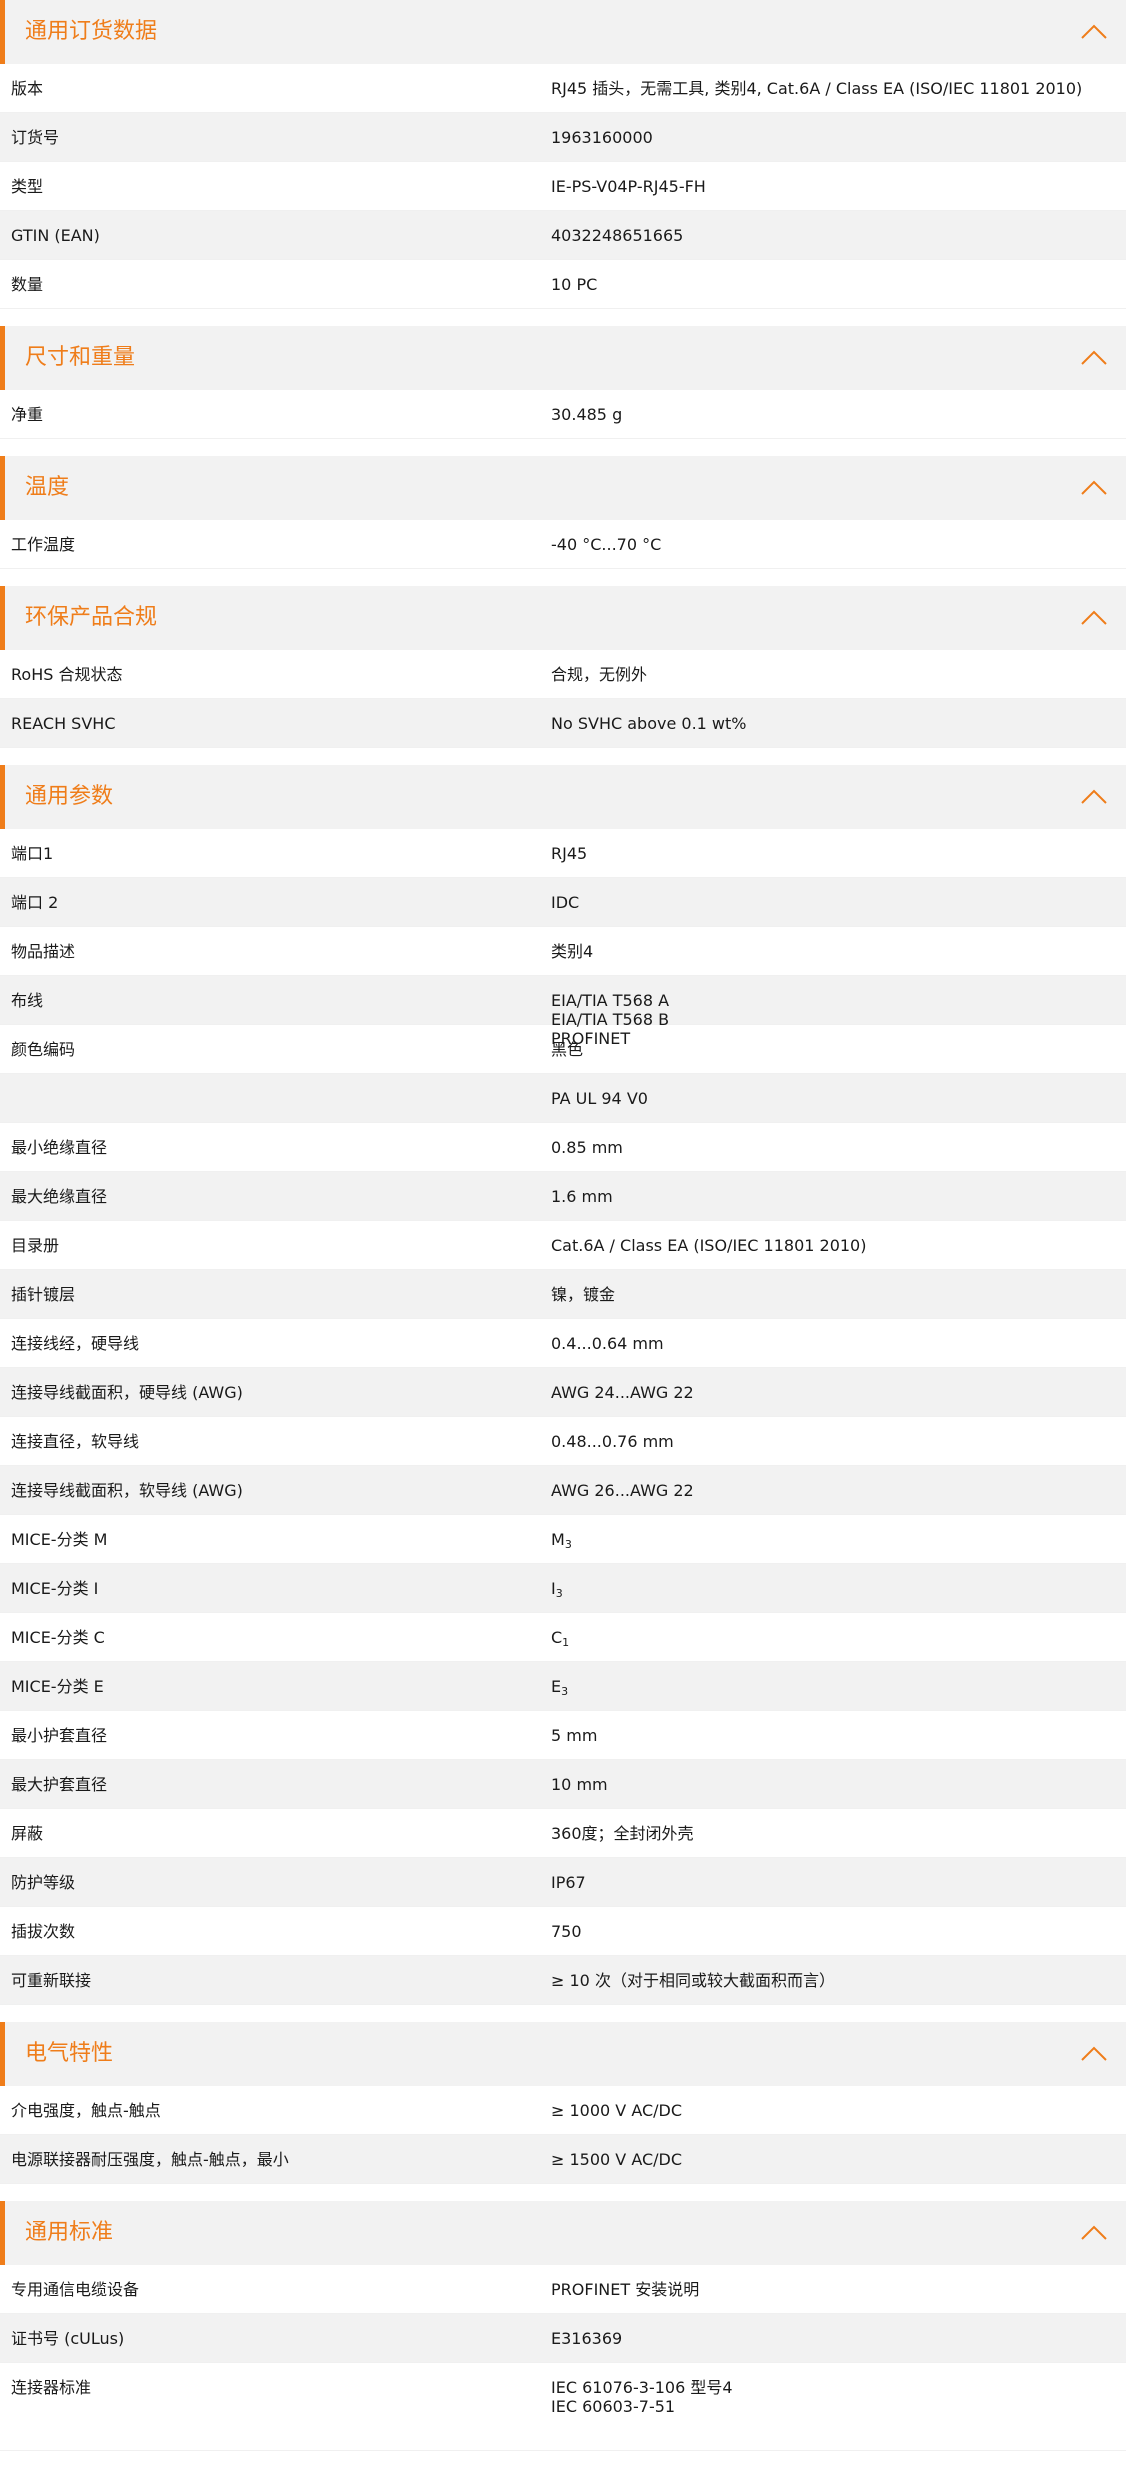 This screenshot has height=2478, width=1126. Describe the element at coordinates (563, 544) in the screenshot. I see `spec-row: 工作温度 -40 °C...70 °C` at that location.